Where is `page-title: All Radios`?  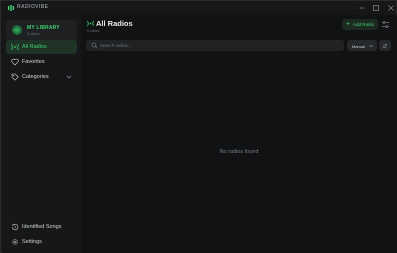 page-title: All Radios is located at coordinates (114, 23).